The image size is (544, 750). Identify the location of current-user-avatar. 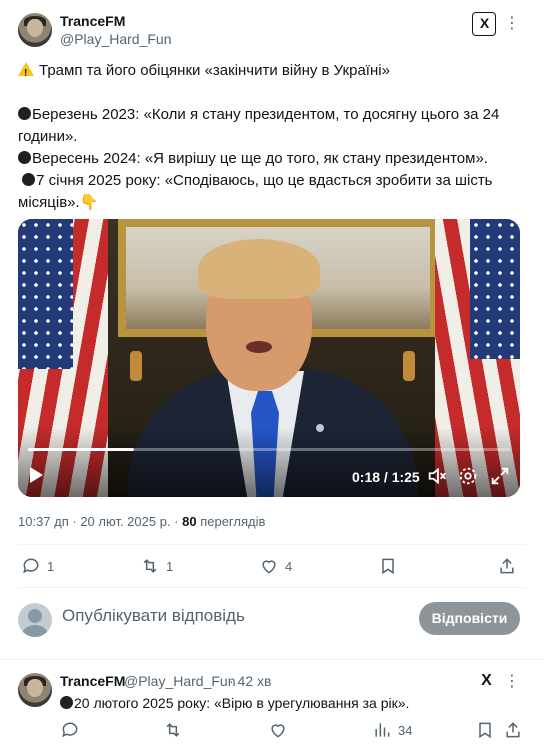
(35, 620).